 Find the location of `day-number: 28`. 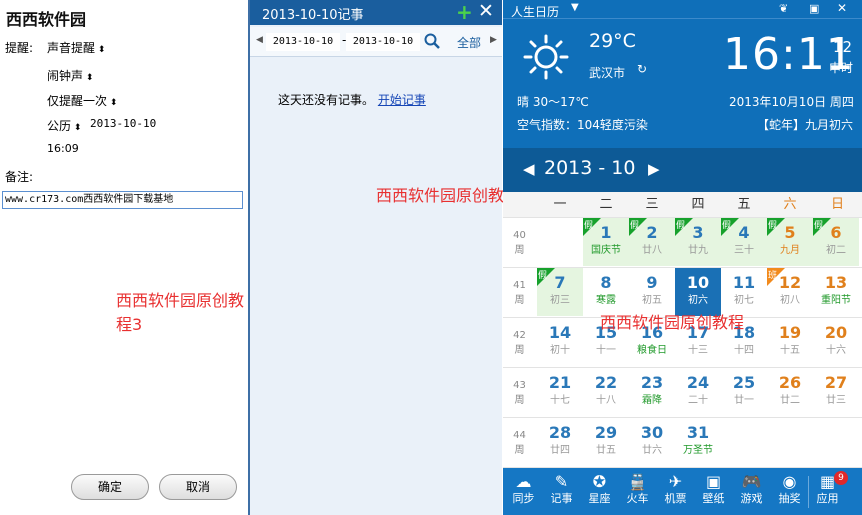

day-number: 28 is located at coordinates (560, 432).